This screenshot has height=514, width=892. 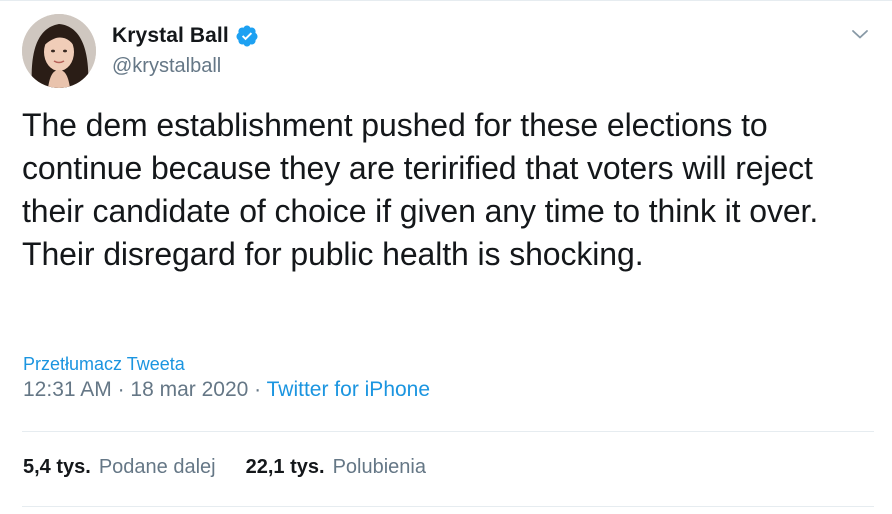 What do you see at coordinates (348, 389) in the screenshot?
I see `tweet-source: Twitter for iPhone` at bounding box center [348, 389].